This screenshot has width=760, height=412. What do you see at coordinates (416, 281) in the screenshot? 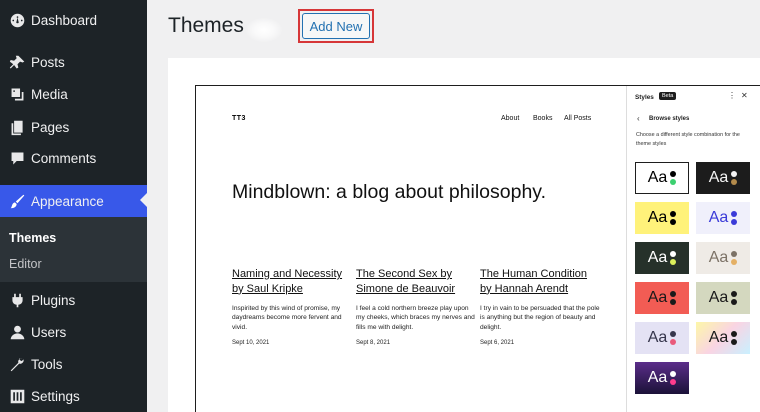
I see `post-title: The Second Sex by Simone de Beauvoir` at bounding box center [416, 281].